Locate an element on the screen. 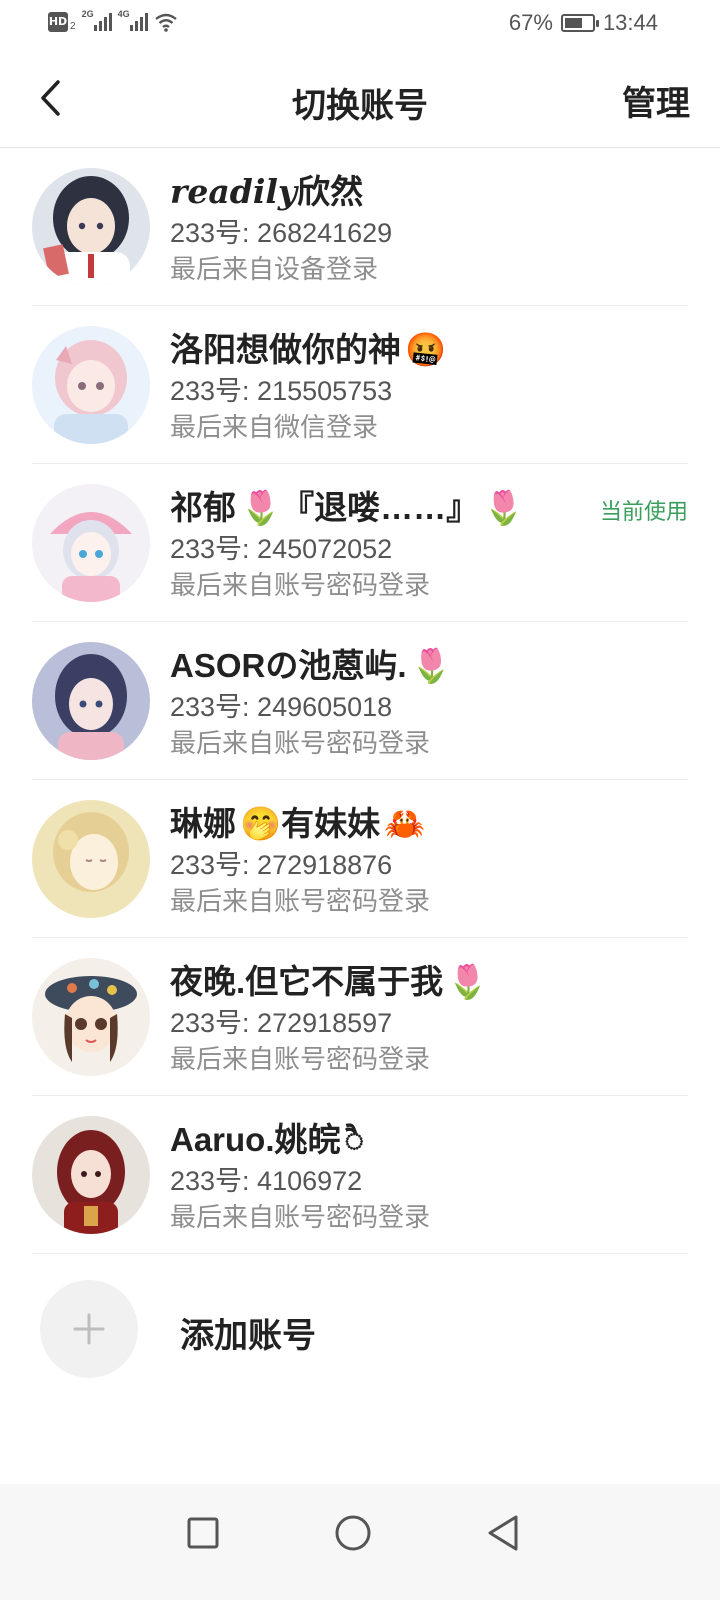  account-login-method: 最后来自设备登录 is located at coordinates (274, 269).